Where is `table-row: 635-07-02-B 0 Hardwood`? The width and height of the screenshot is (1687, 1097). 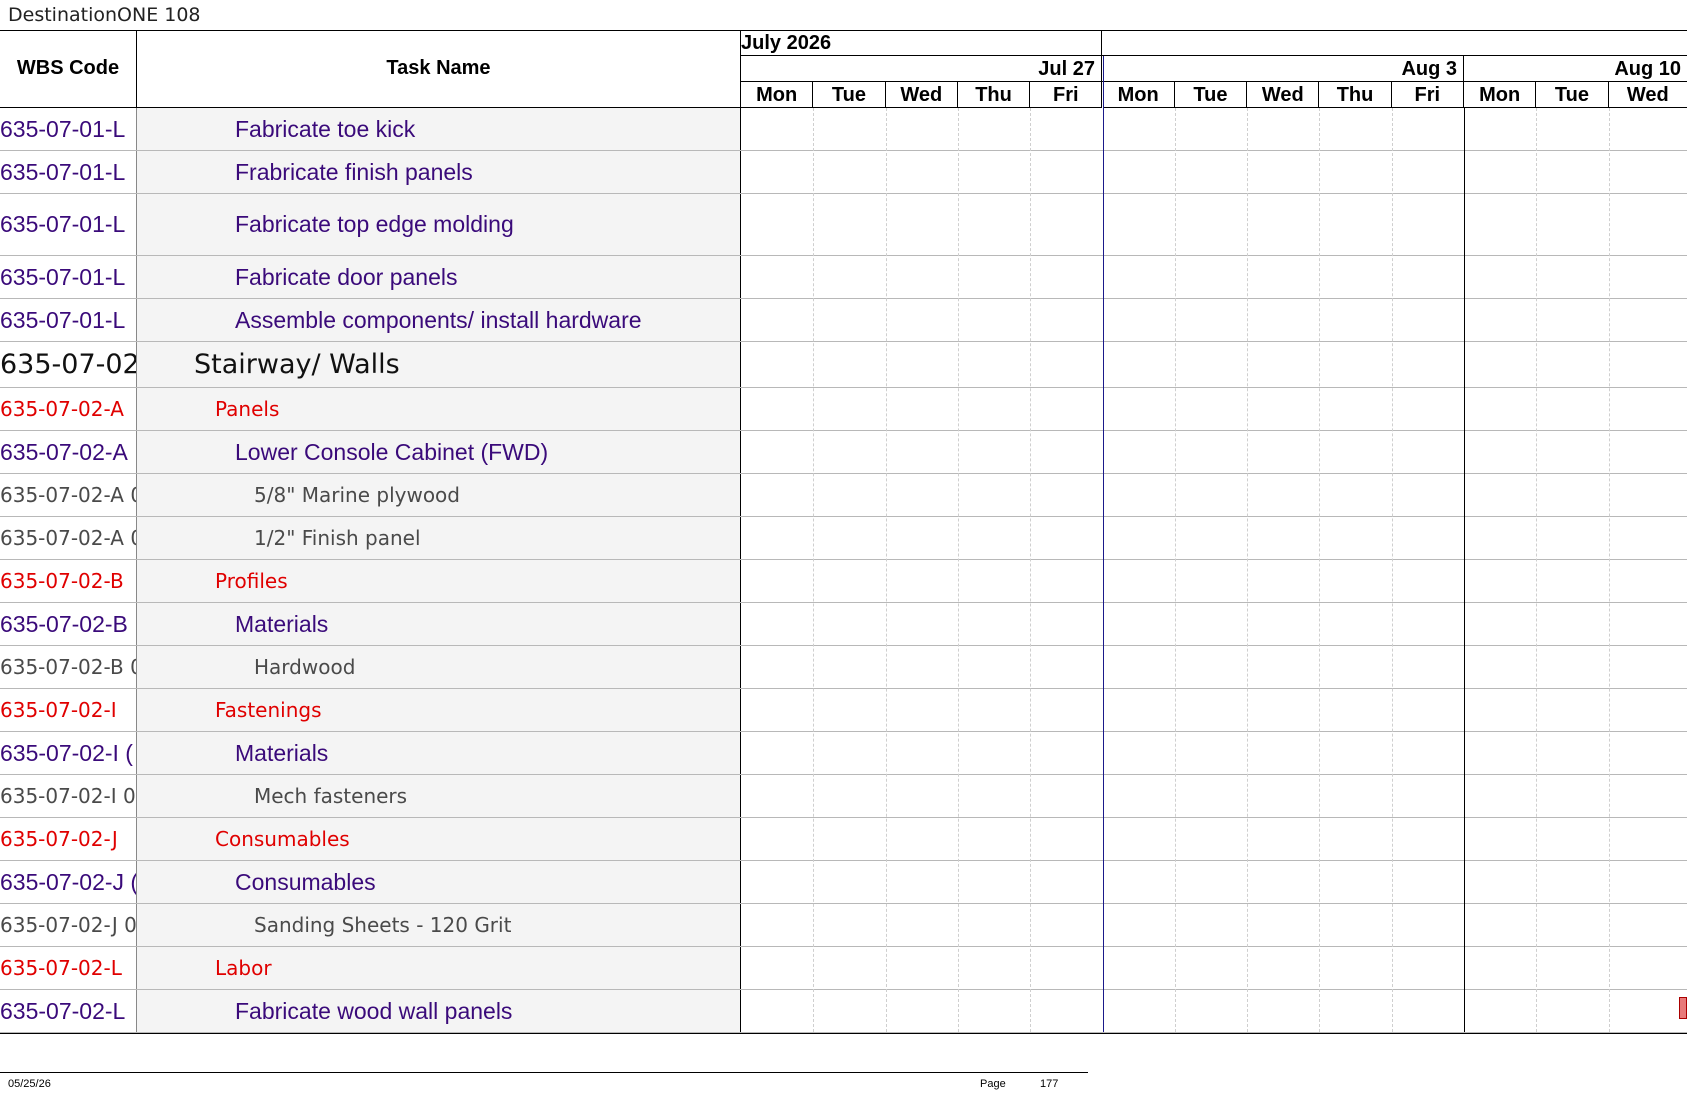
table-row: 635-07-02-B 0 Hardwood is located at coordinates (843, 667).